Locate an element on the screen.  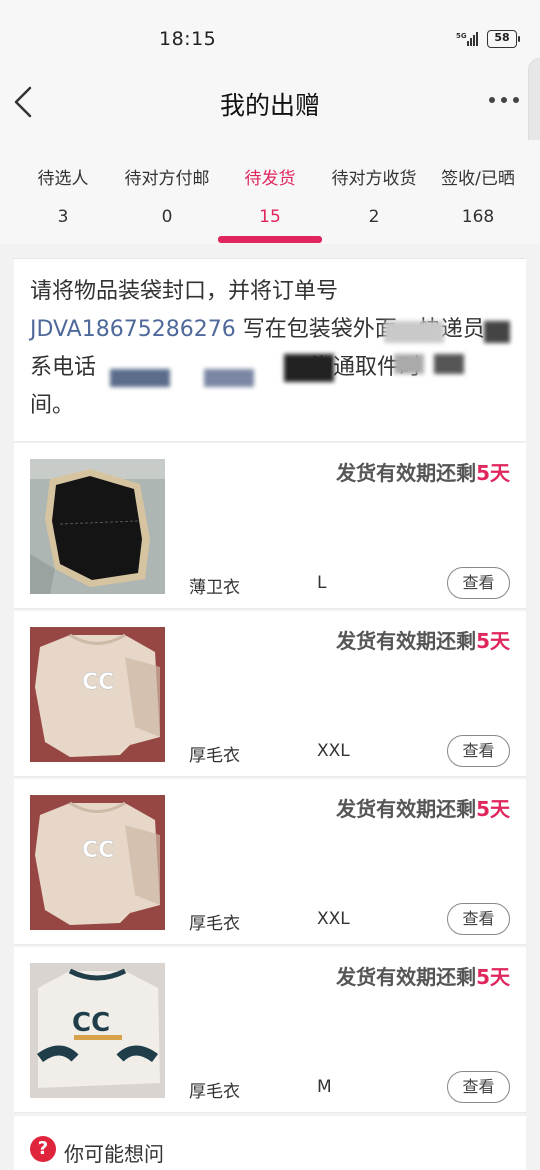
tab-count: 0 is located at coordinates (167, 217).